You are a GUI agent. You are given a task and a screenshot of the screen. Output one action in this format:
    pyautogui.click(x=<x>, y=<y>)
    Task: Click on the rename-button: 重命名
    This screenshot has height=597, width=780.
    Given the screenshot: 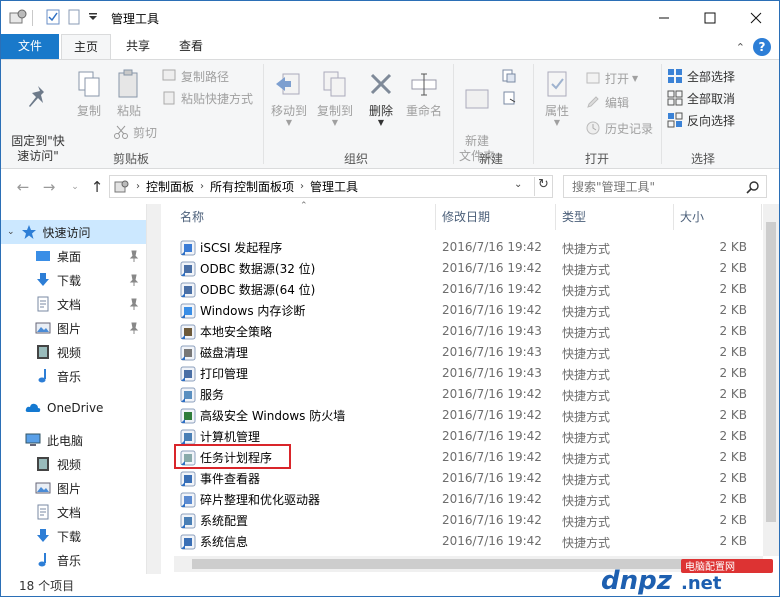 What is the action you would take?
    pyautogui.click(x=424, y=93)
    